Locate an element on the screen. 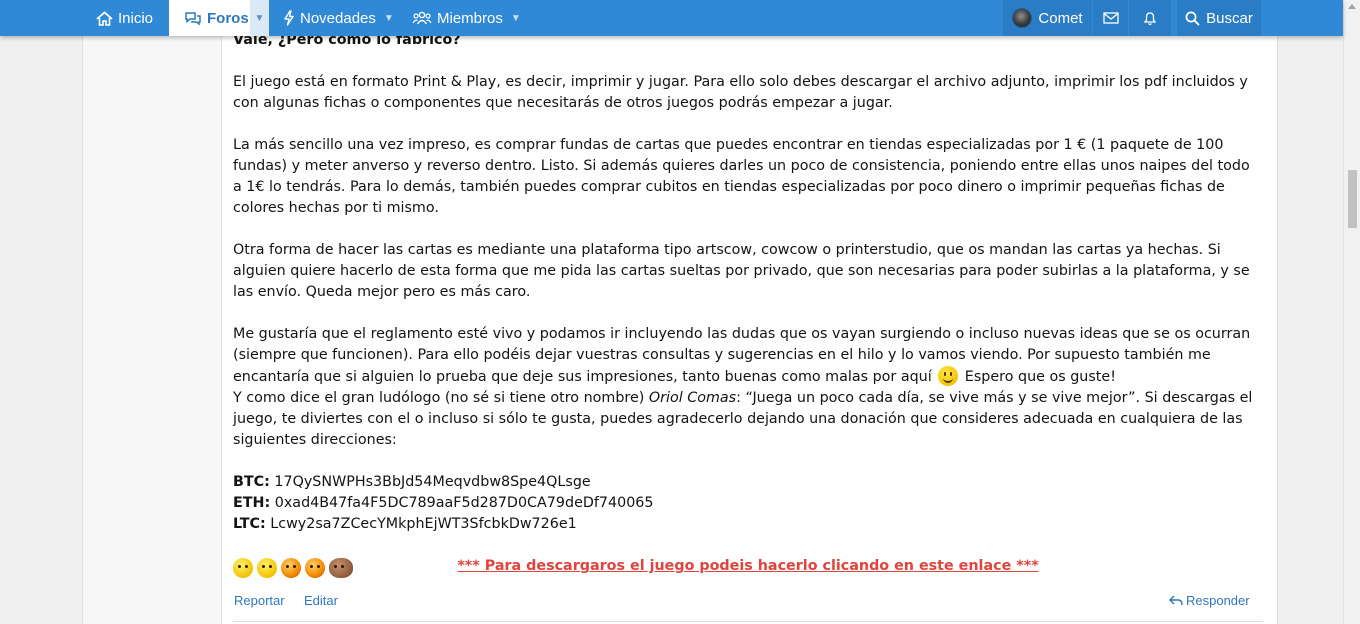 The width and height of the screenshot is (1360, 624). envelope-icon is located at coordinates (1110, 18).